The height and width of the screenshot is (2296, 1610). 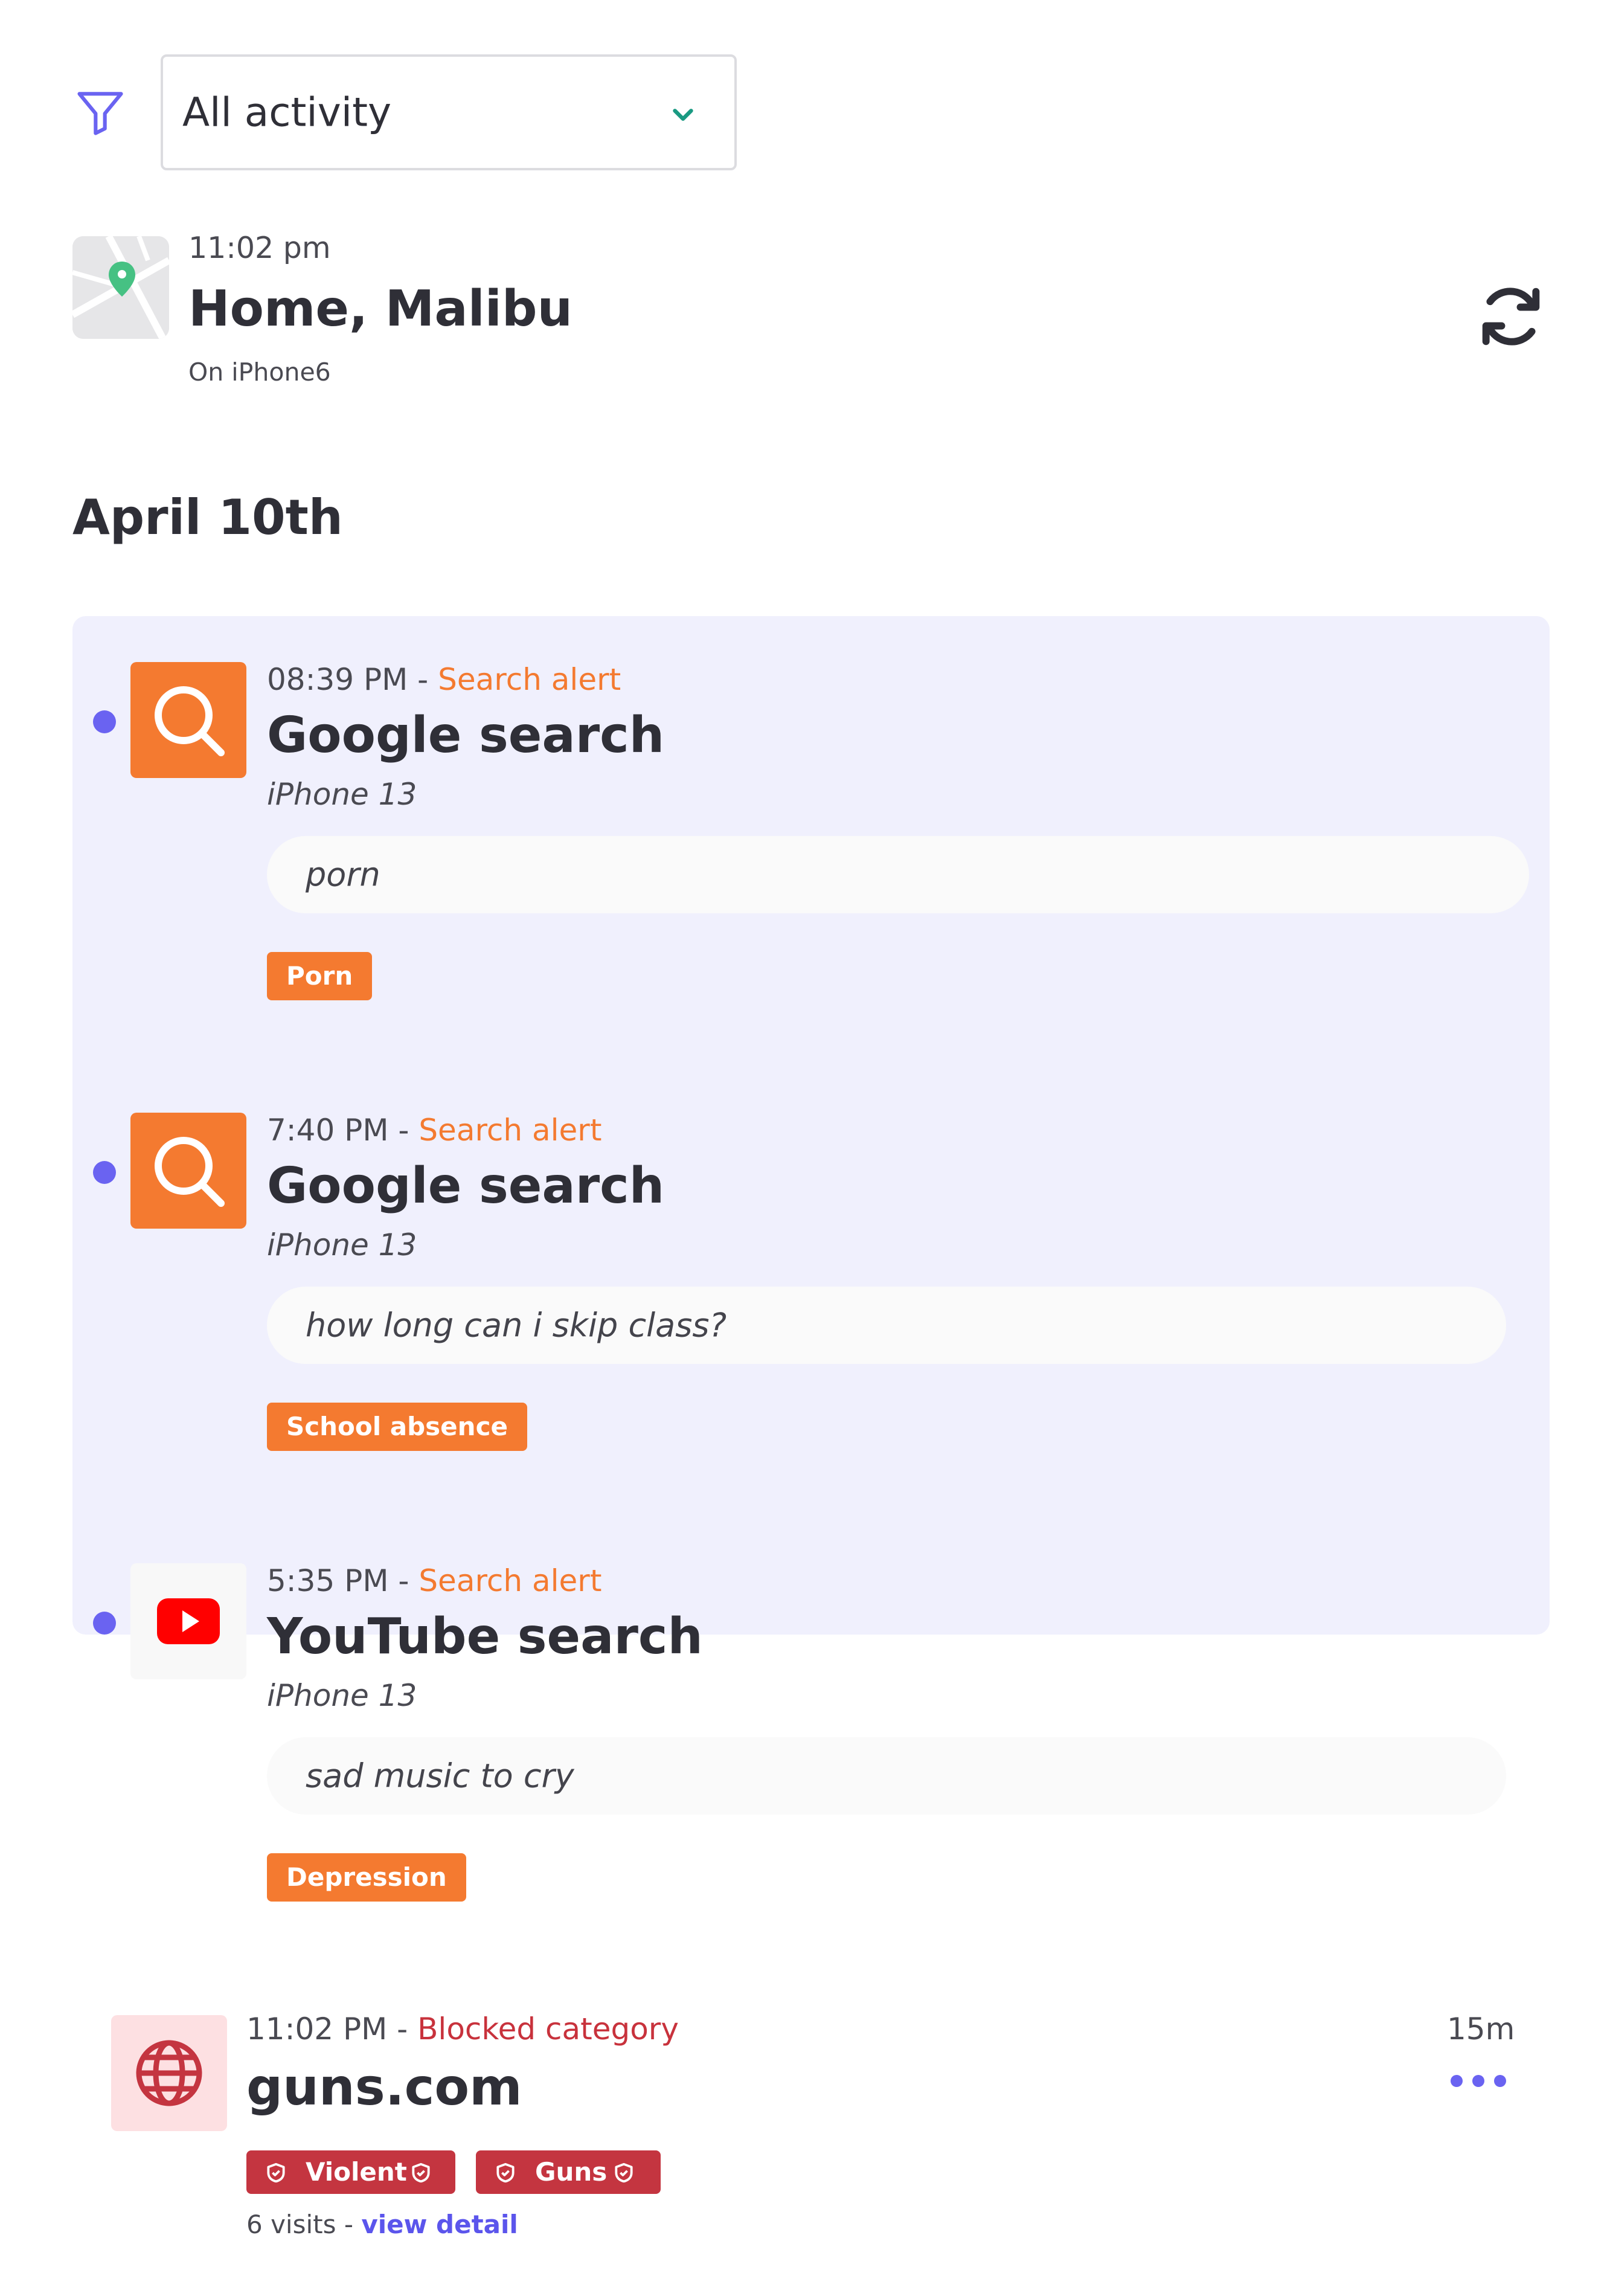 I want to click on activity-filter-value: All activity, so click(x=287, y=112).